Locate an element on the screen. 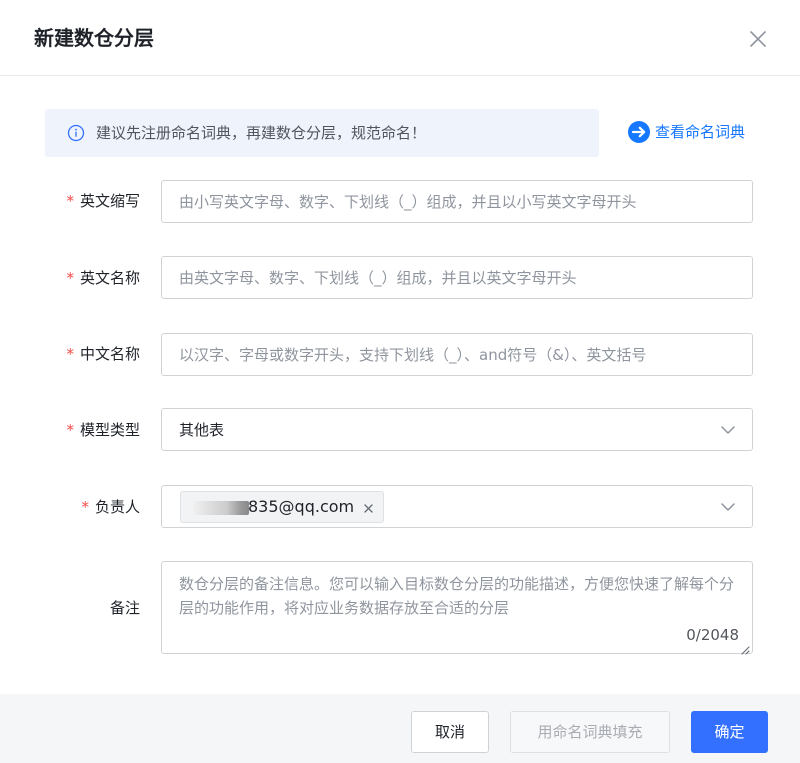  remark-label: 备注 is located at coordinates (124, 608).